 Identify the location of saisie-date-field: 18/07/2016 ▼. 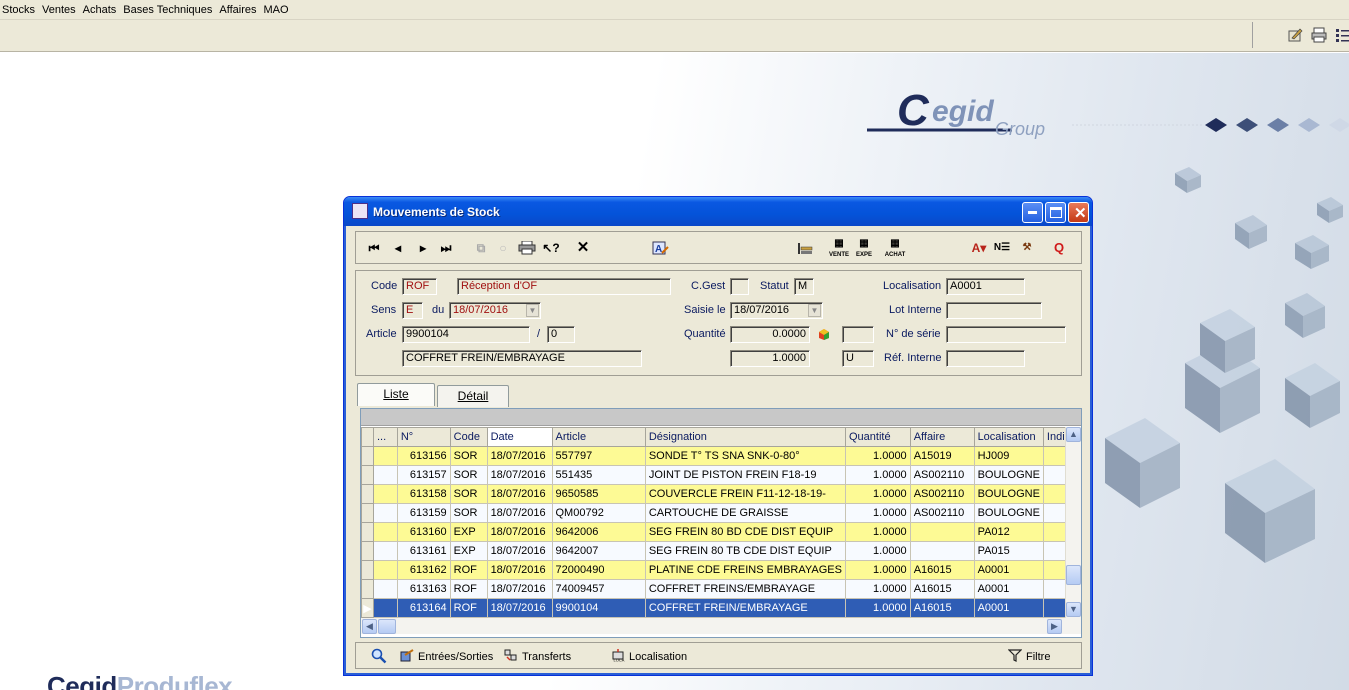
(776, 310).